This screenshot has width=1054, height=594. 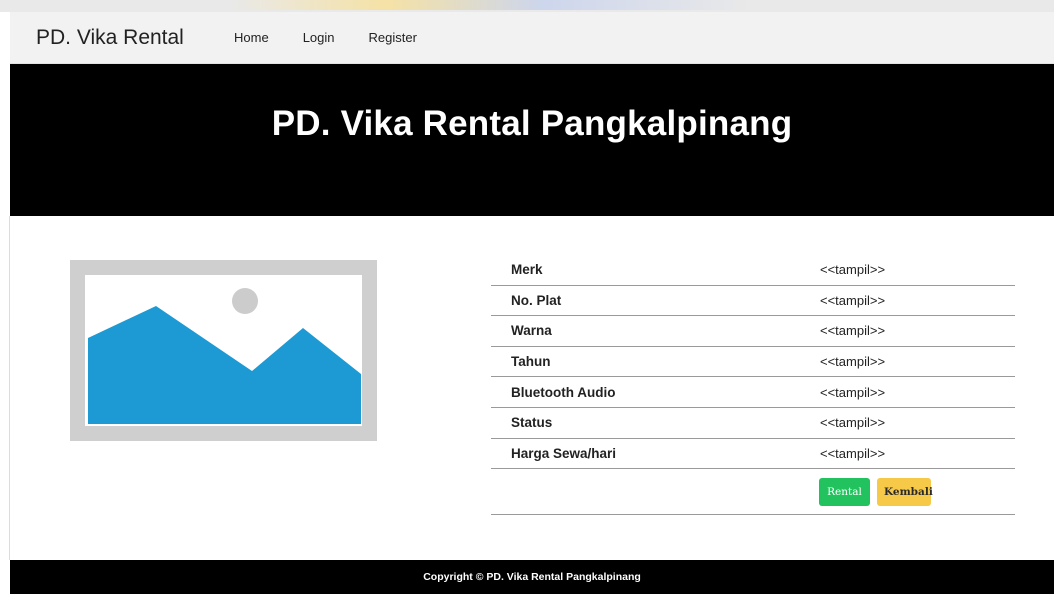 What do you see at coordinates (393, 37) in the screenshot?
I see `nav-link-register: Register` at bounding box center [393, 37].